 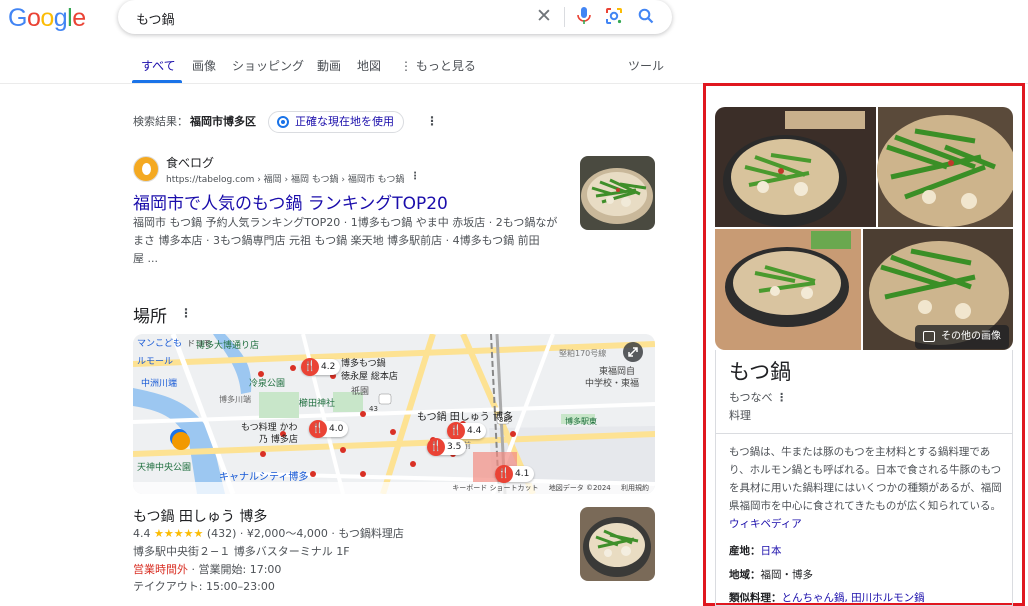 I want to click on location-icon, so click(x=283, y=122).